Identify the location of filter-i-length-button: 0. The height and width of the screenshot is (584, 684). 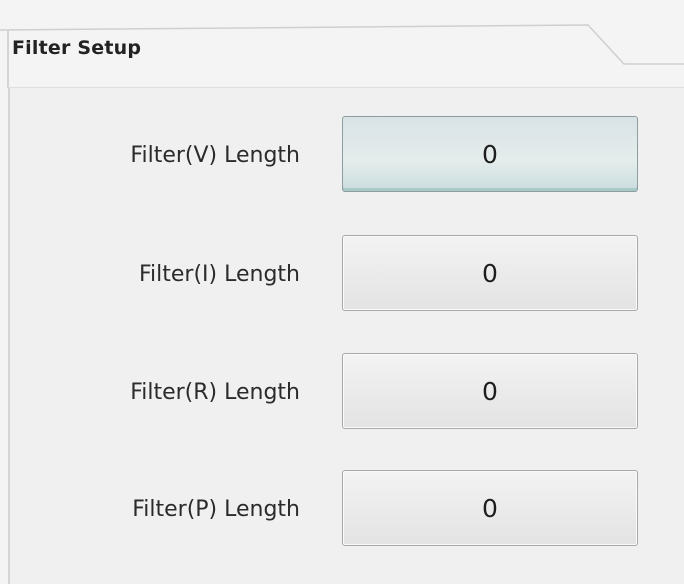
(490, 273).